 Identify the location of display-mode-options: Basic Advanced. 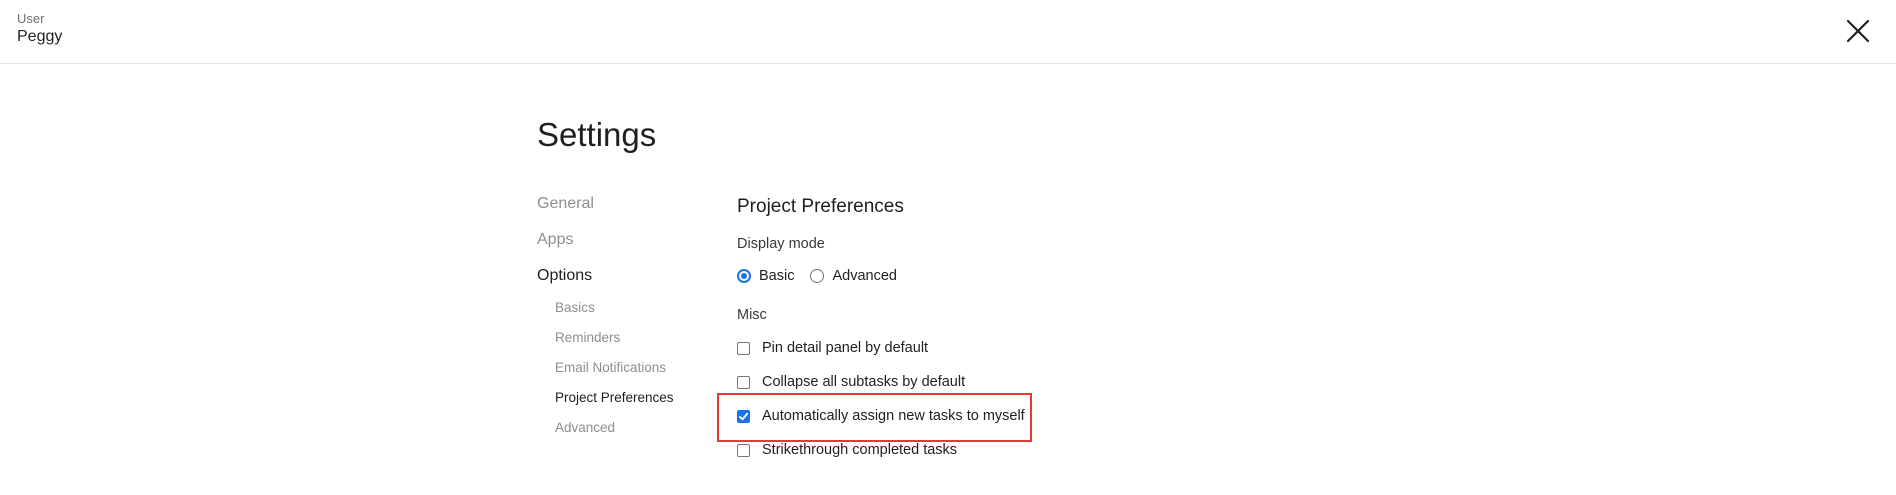
(825, 276).